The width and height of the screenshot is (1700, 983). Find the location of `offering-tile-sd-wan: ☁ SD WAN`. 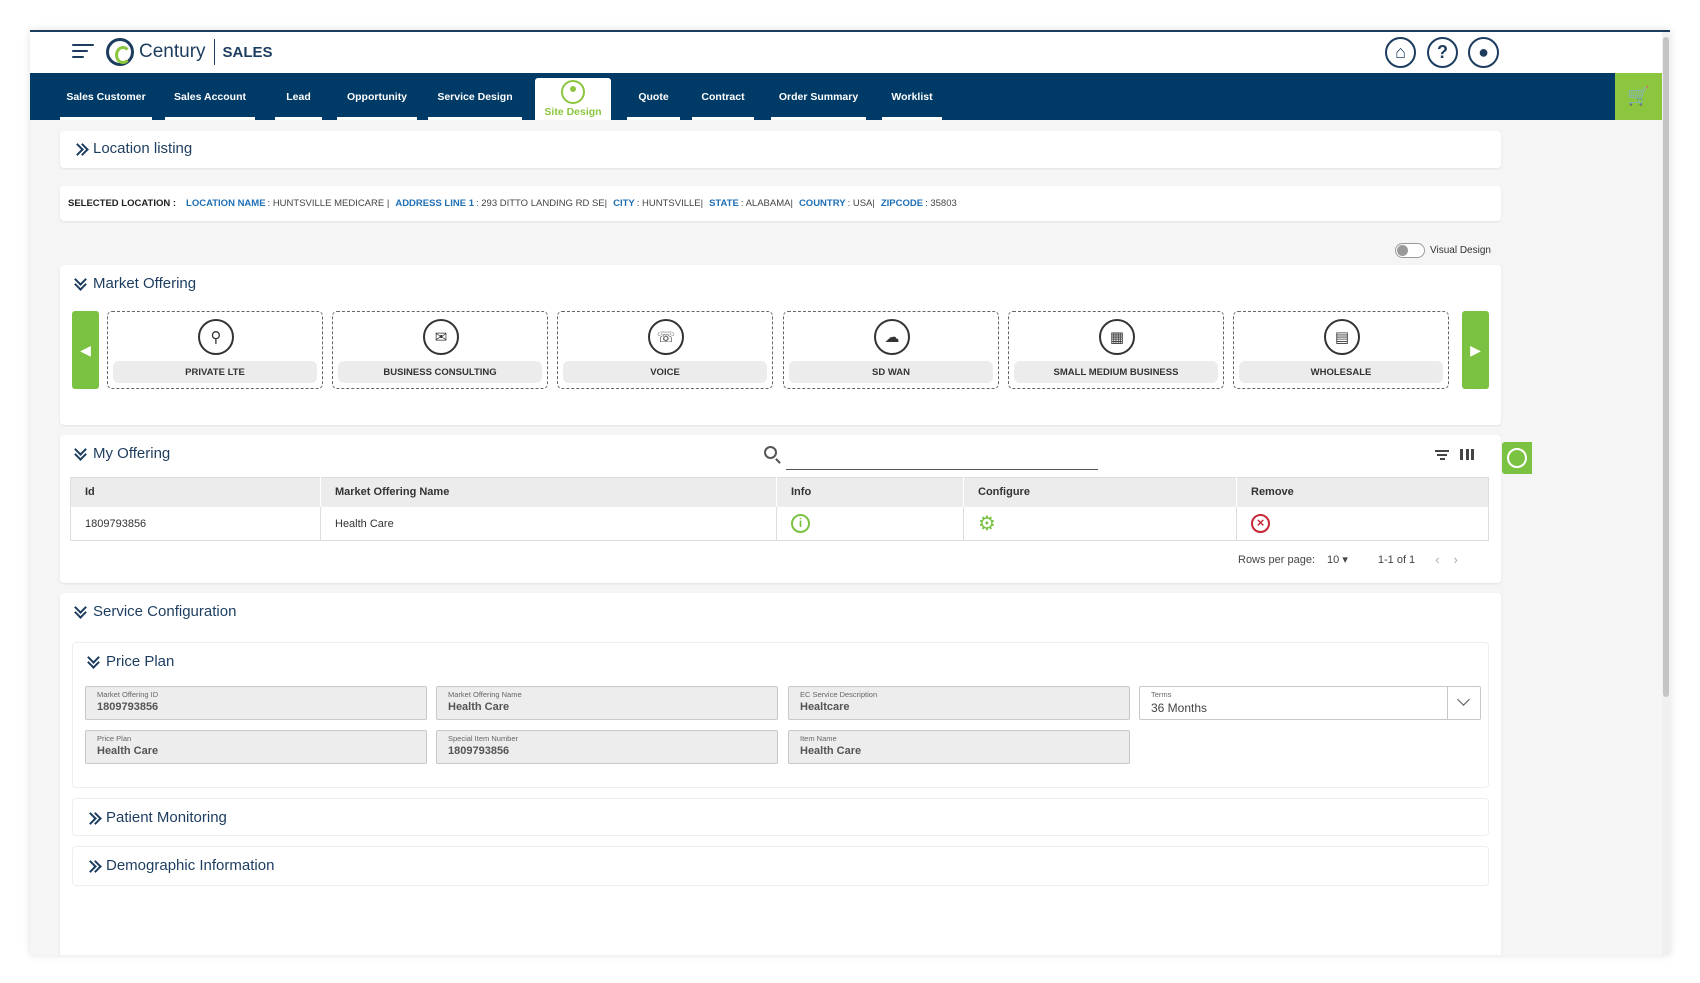

offering-tile-sd-wan: ☁ SD WAN is located at coordinates (891, 350).